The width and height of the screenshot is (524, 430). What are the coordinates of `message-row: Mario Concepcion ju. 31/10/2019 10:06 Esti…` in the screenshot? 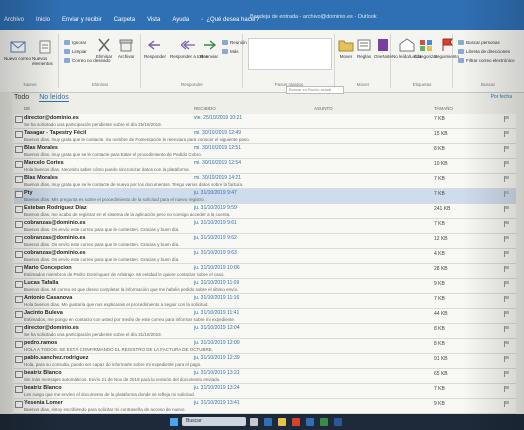 It's located at (265, 271).